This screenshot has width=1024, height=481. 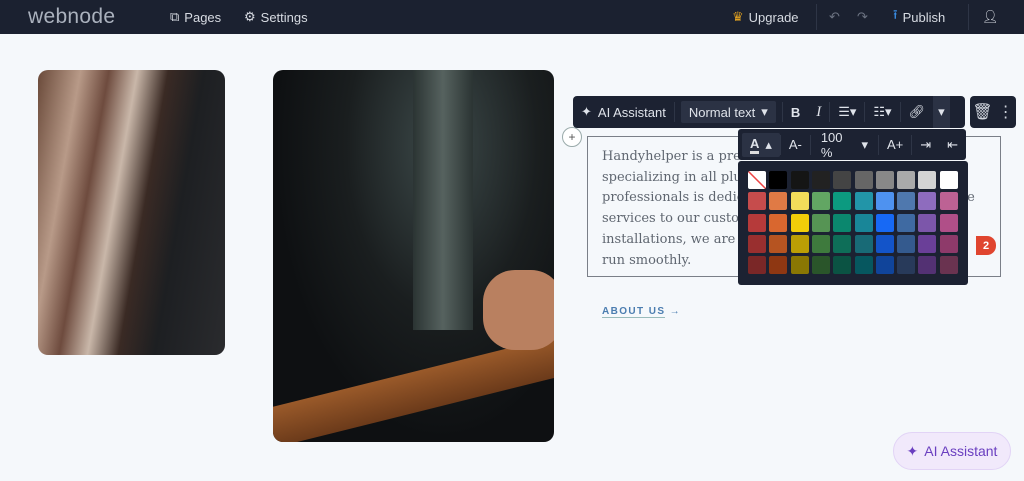 What do you see at coordinates (919, 17) in the screenshot?
I see `publish-button: ⭱ Publish` at bounding box center [919, 17].